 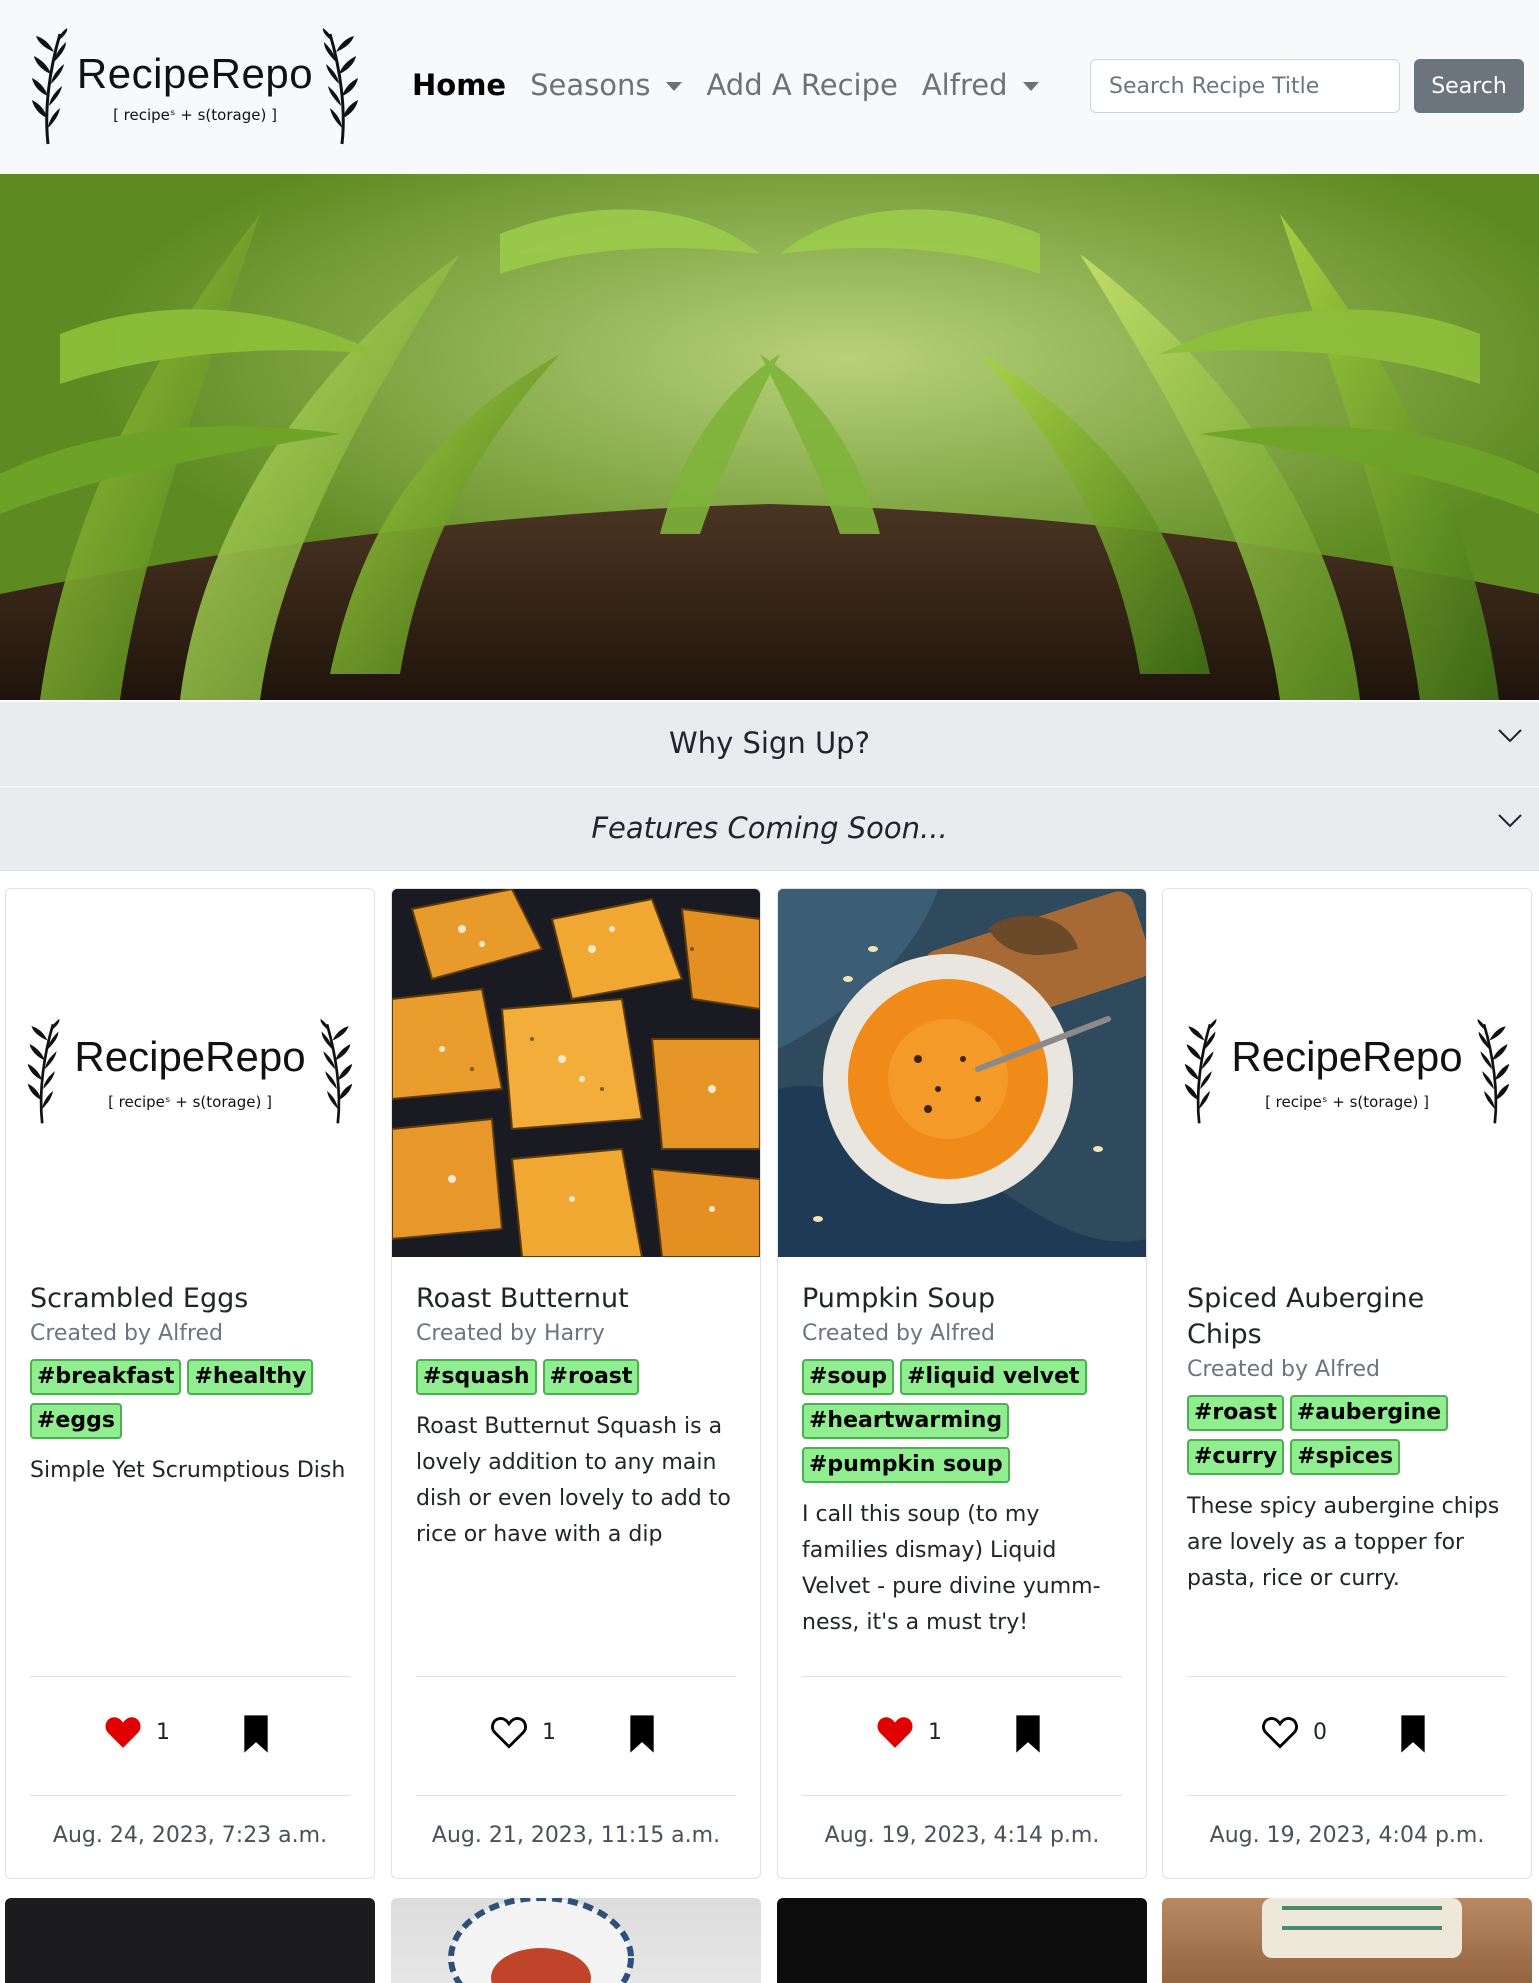 I want to click on search-input, so click(x=1245, y=86).